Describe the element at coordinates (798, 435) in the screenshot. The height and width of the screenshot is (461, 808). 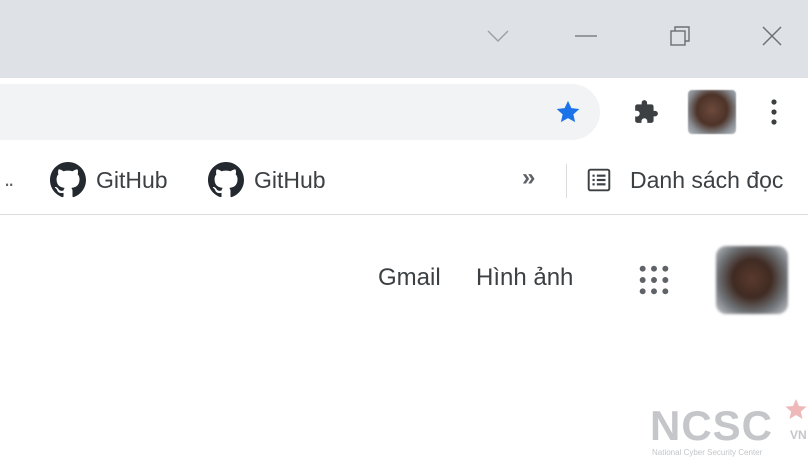
I see `watermark-suffix: VN` at that location.